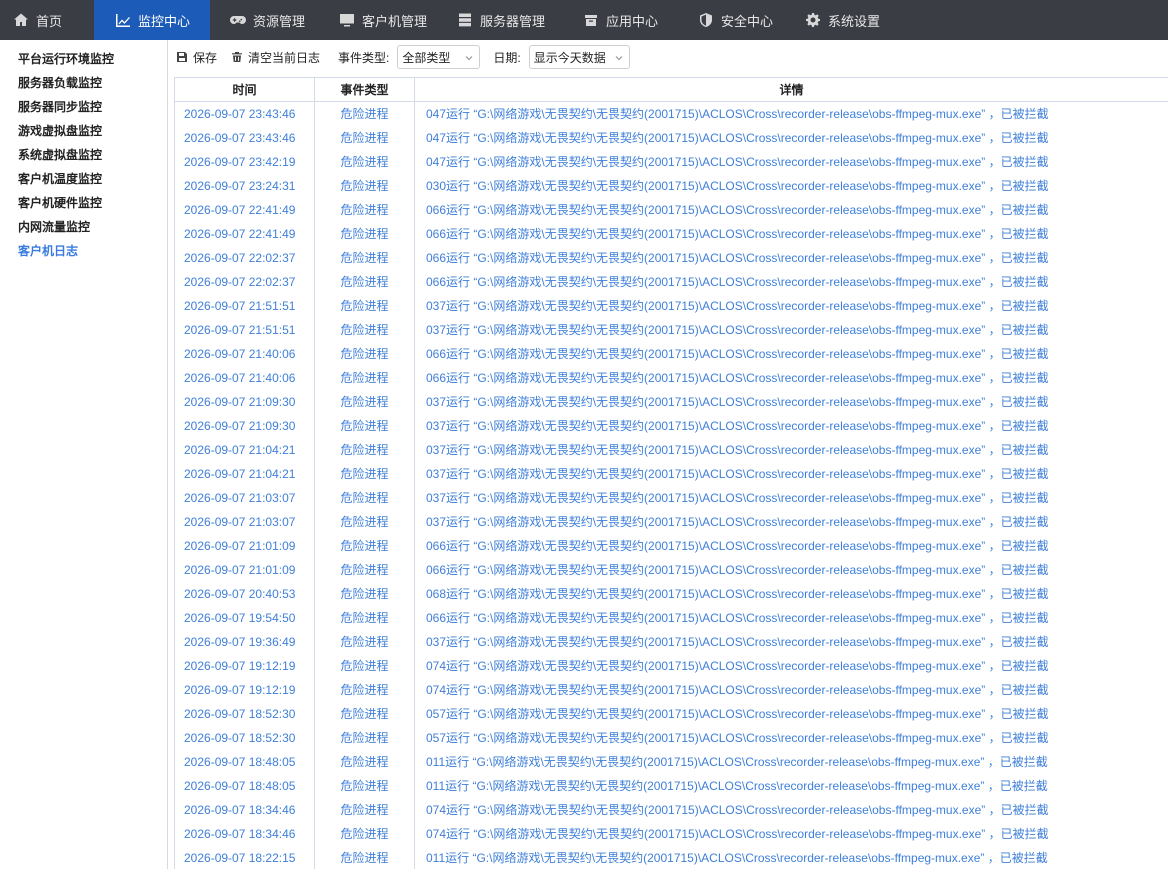 The height and width of the screenshot is (869, 1168). Describe the element at coordinates (500, 20) in the screenshot. I see `nav-server-management: 服务器管理` at that location.